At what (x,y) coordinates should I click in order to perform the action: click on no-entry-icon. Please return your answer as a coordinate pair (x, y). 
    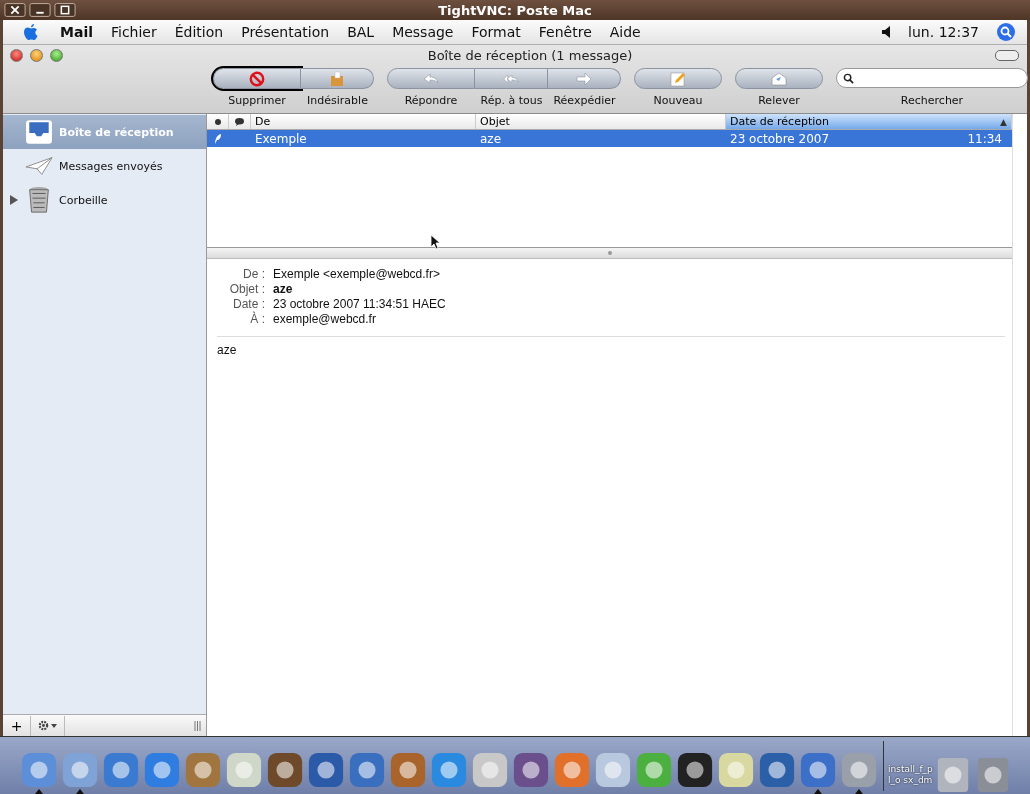
    Looking at the image, I should click on (257, 78).